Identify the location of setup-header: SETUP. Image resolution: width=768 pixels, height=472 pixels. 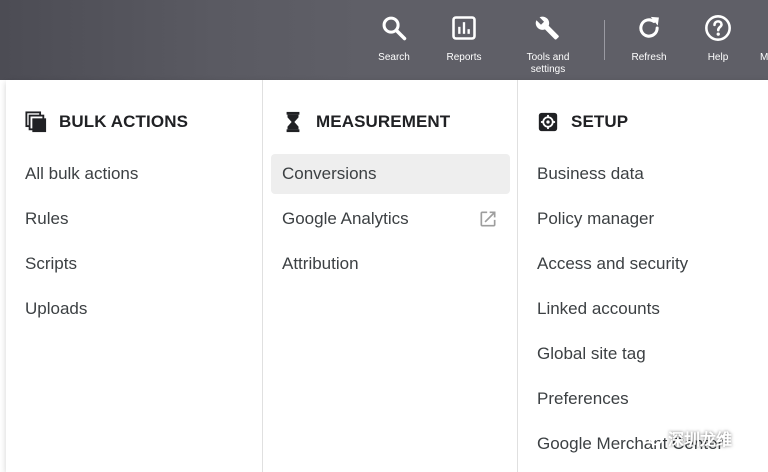
(582, 122).